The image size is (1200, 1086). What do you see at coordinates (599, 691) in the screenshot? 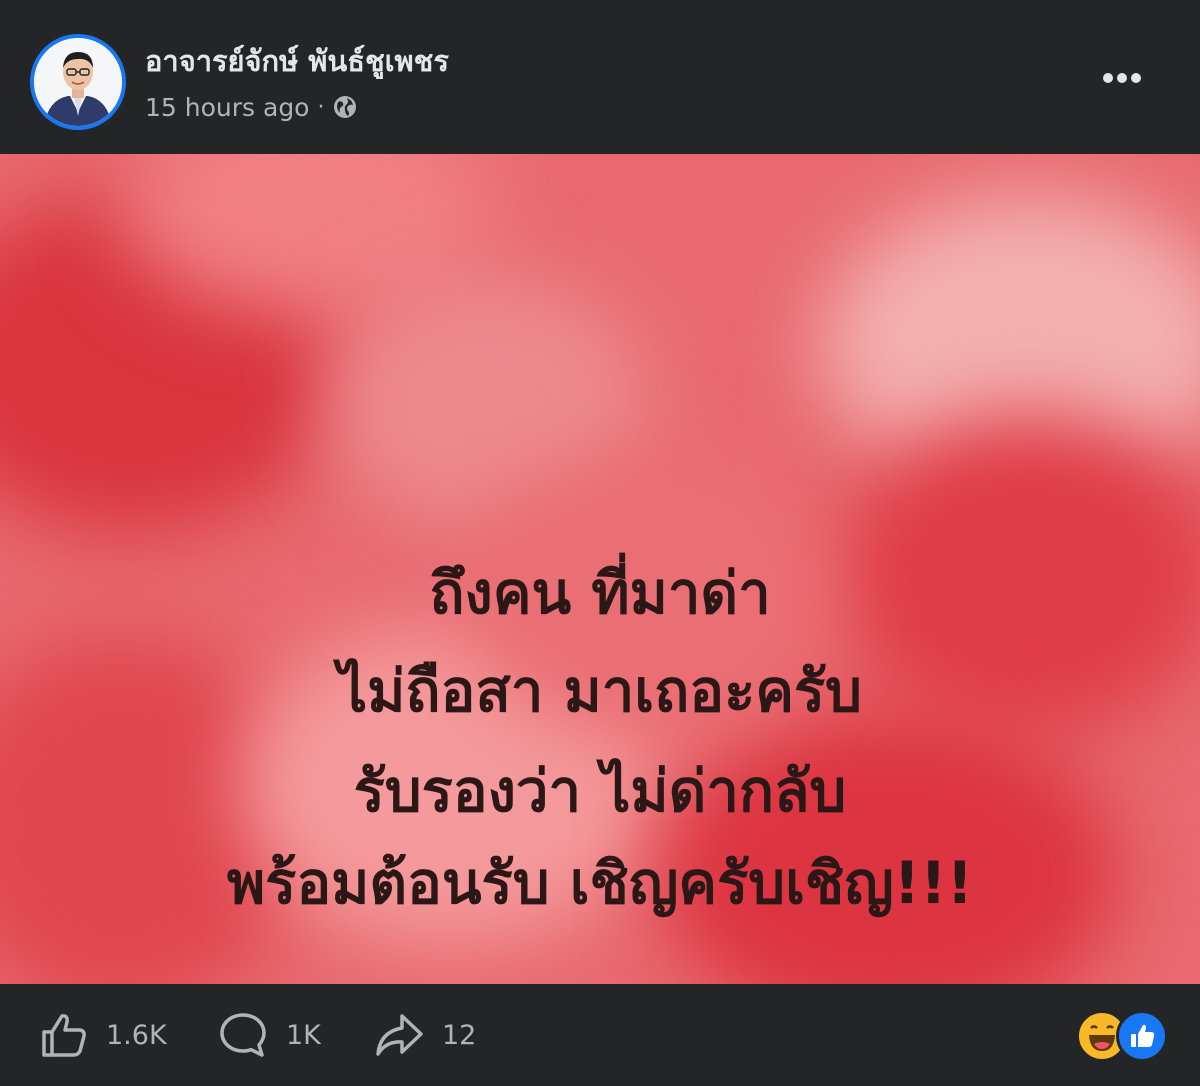
I see `image-text-line: ไม่ถือสา มาเถอะครับ` at bounding box center [599, 691].